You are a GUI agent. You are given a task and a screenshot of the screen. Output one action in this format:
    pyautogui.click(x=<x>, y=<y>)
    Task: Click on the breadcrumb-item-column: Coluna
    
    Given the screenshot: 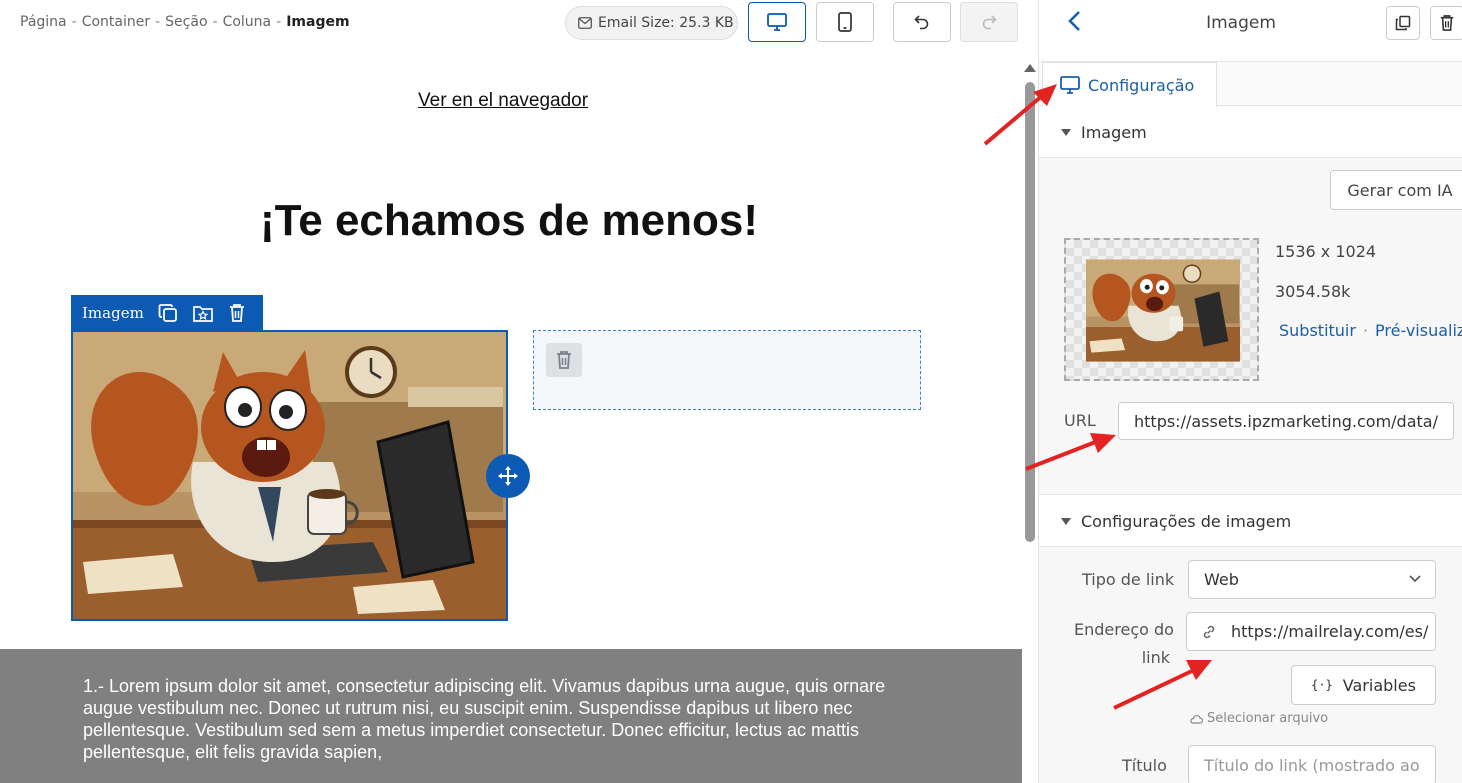 What is the action you would take?
    pyautogui.click(x=247, y=22)
    